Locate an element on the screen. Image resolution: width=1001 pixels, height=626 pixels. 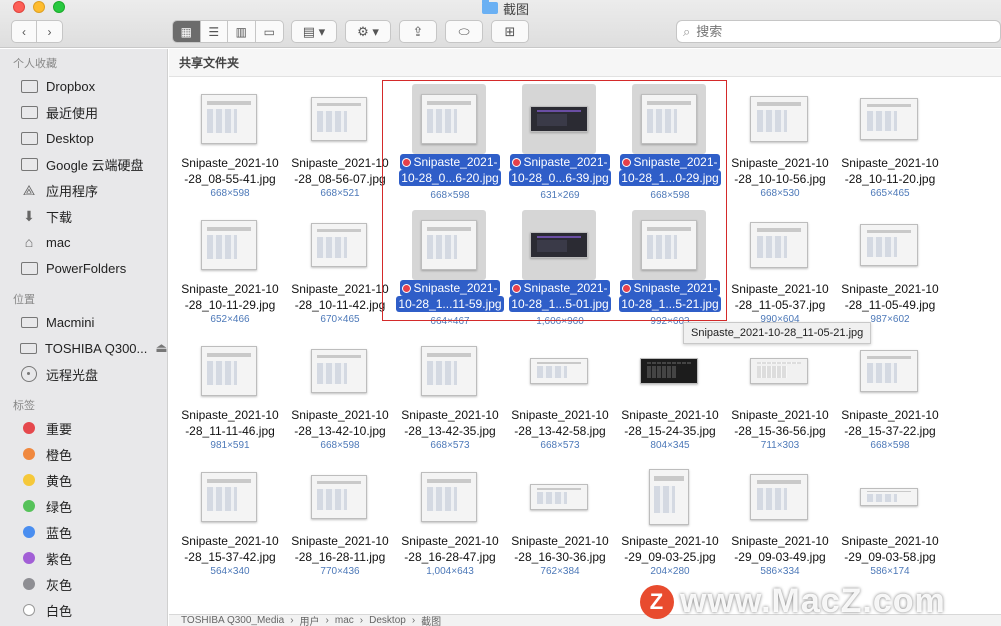
list-view-button: ☰ is located at coordinates (214, 31).